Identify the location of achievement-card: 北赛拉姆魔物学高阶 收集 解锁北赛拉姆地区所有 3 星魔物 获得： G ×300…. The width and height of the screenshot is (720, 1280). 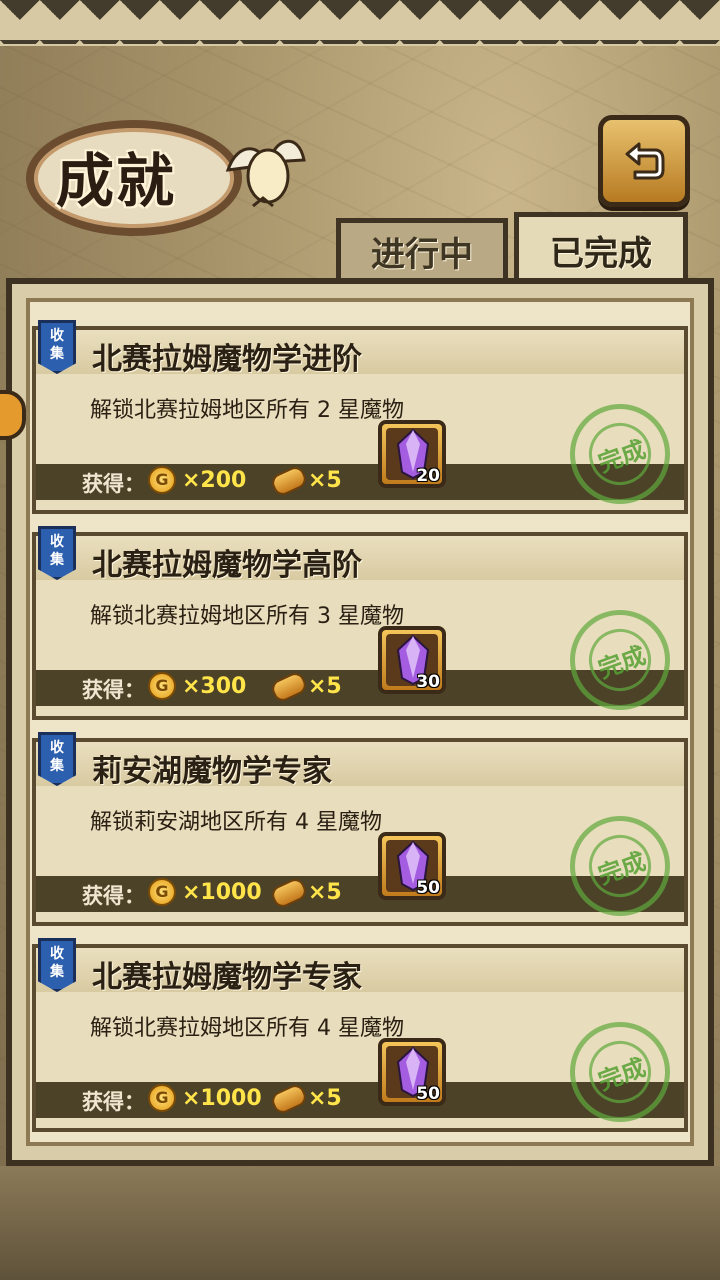
(360, 625).